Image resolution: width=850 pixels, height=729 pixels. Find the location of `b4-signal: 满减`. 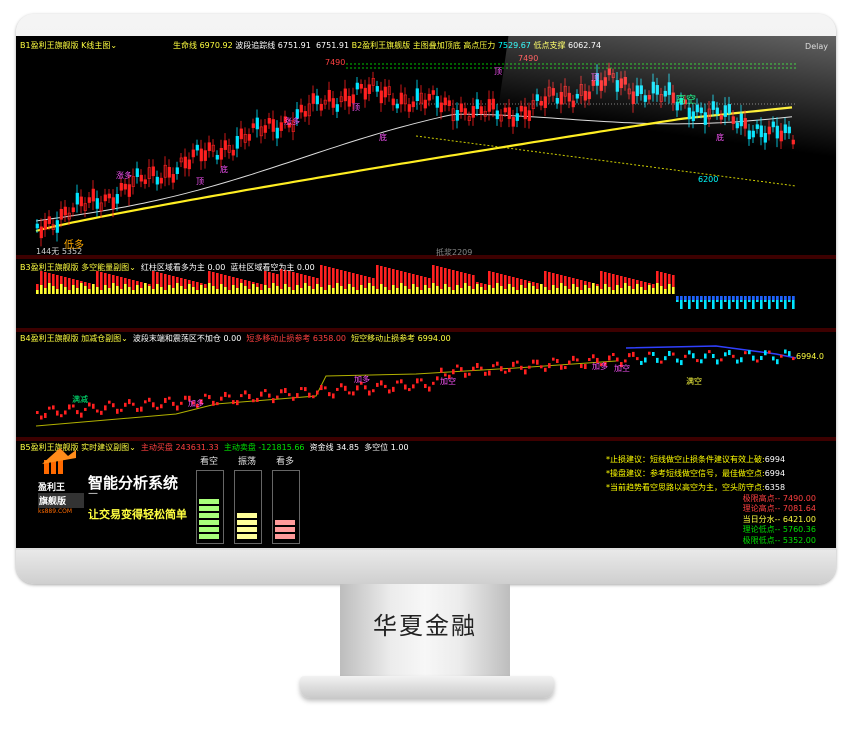

b4-signal: 满减 is located at coordinates (80, 399).